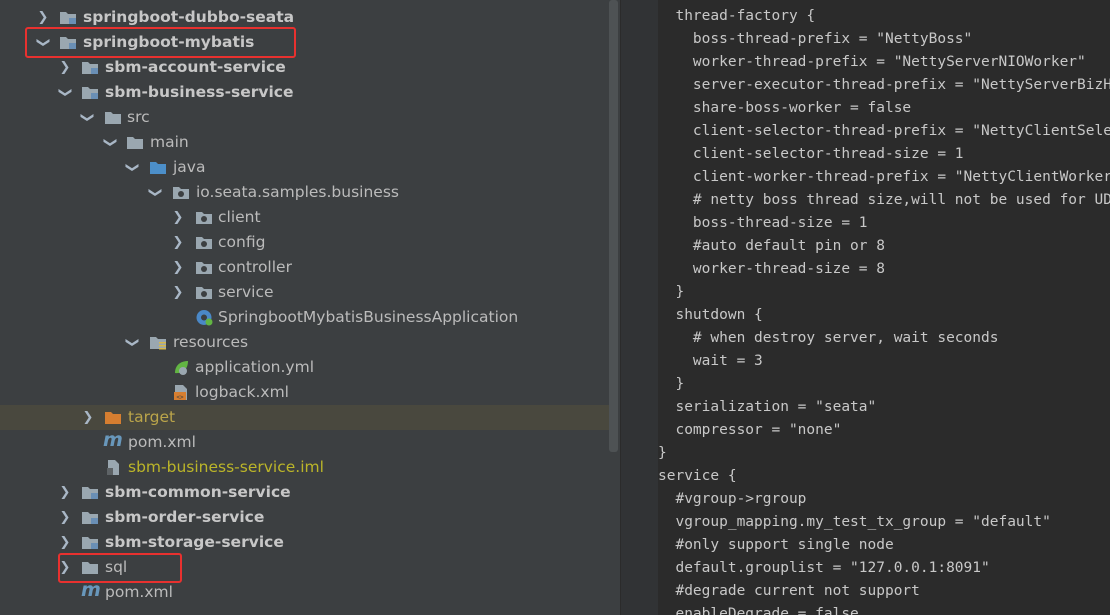  I want to click on tree-item-label: sbm-storage-service, so click(194, 542).